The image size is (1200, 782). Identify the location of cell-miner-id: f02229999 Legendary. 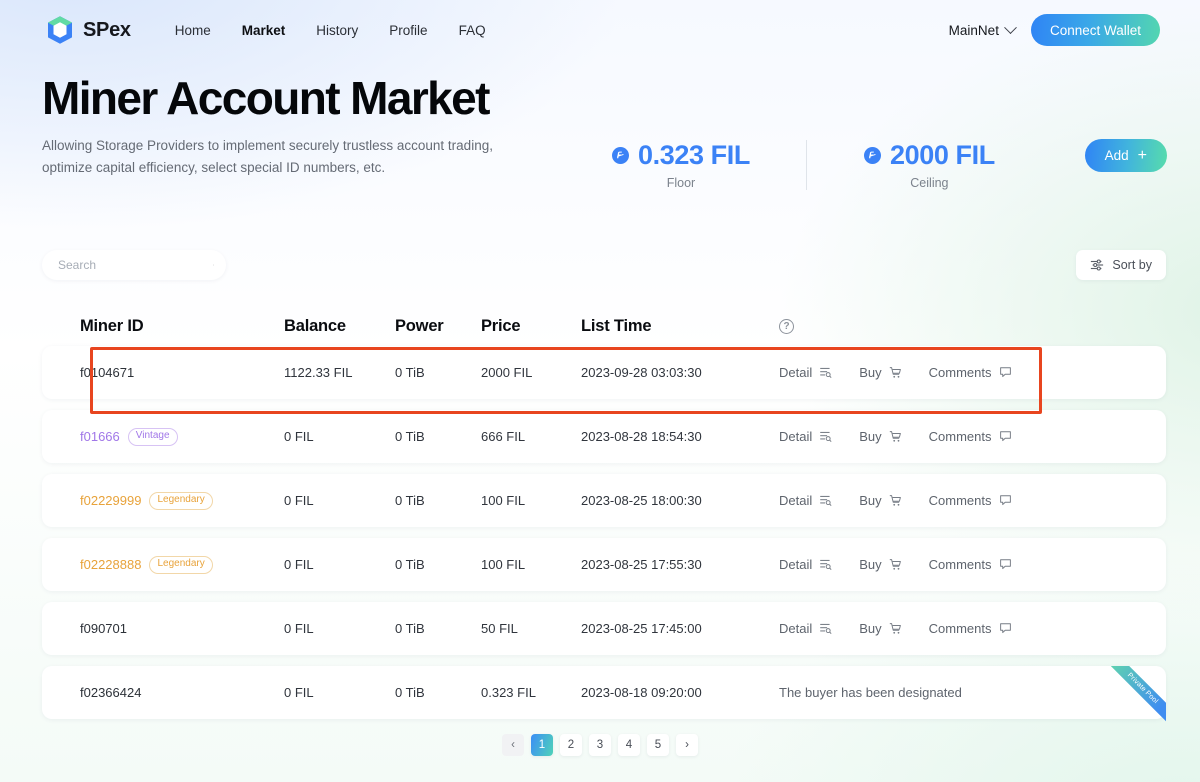
(182, 500).